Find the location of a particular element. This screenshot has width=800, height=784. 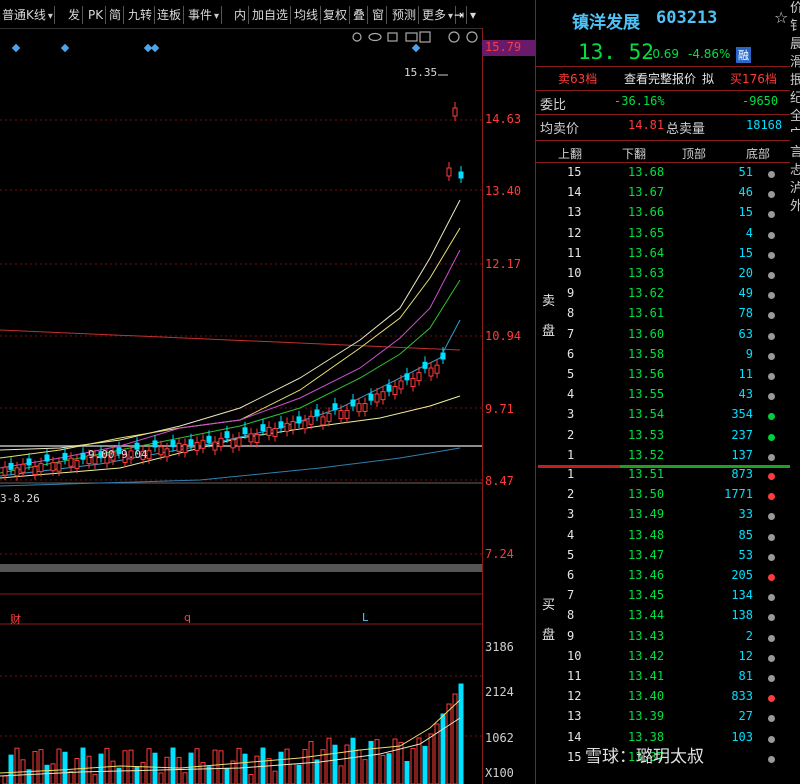

bid-row: 3 13.49 33 is located at coordinates (663, 517).